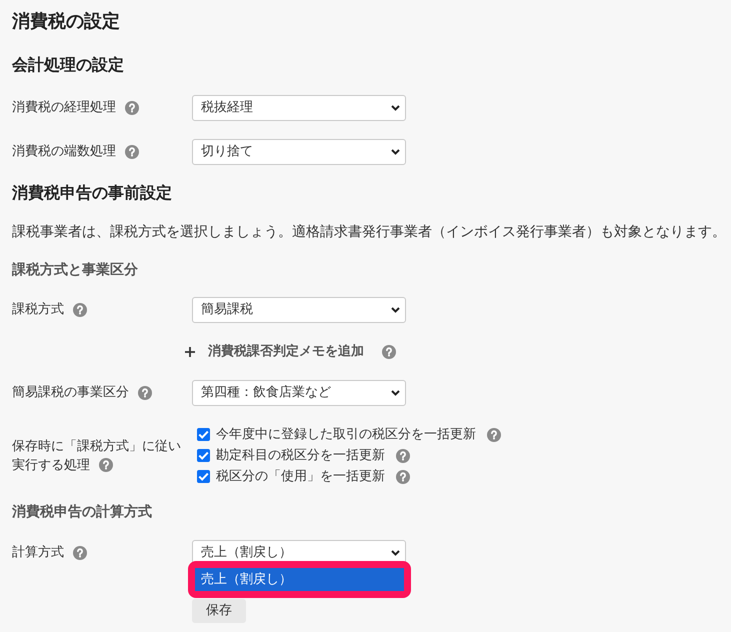  I want to click on save-button: 保存, so click(219, 611).